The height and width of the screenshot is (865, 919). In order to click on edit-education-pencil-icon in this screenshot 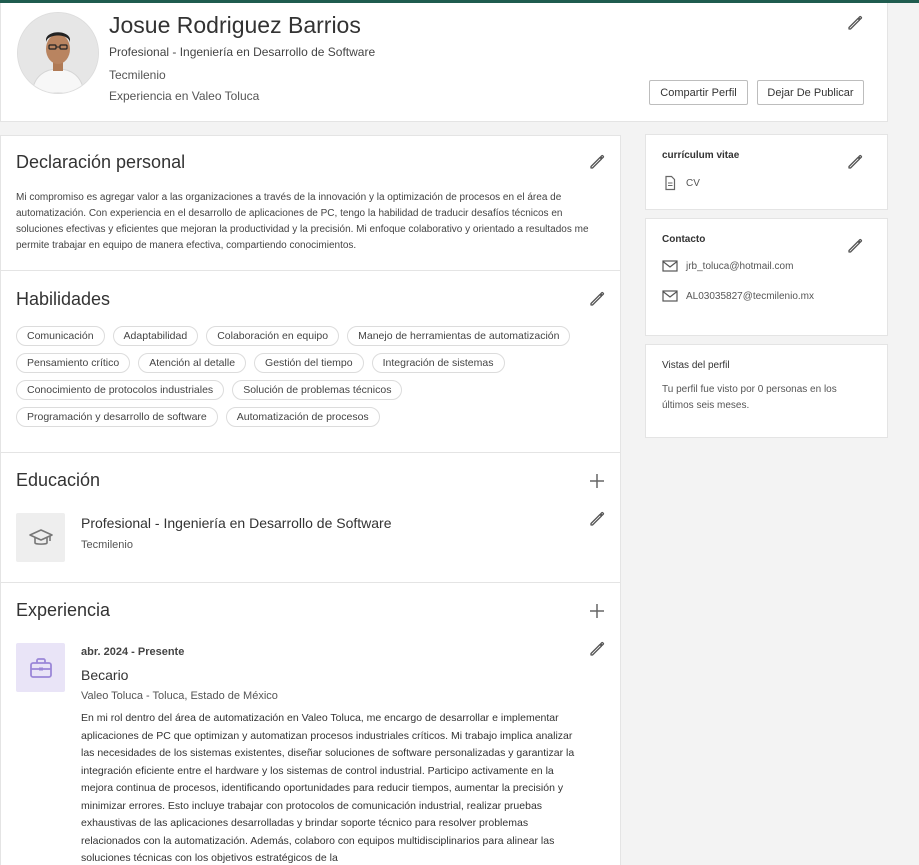, I will do `click(597, 519)`.